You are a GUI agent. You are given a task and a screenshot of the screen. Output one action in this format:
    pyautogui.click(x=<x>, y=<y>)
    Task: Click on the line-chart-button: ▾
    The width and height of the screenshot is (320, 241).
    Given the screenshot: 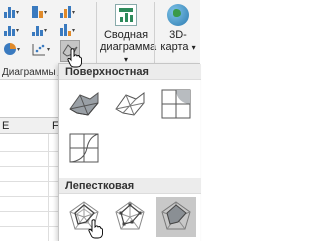 What is the action you would take?
    pyautogui.click(x=11, y=30)
    